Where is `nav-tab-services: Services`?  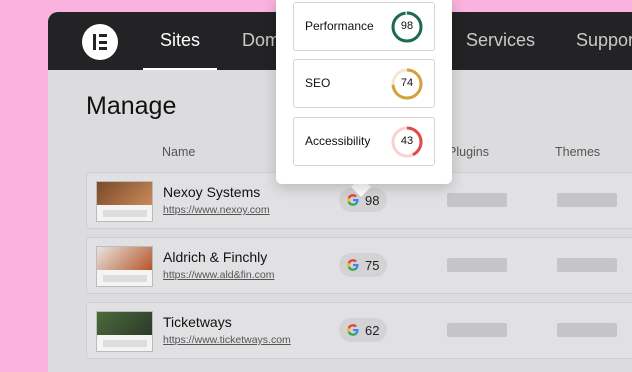
nav-tab-services: Services is located at coordinates (500, 40).